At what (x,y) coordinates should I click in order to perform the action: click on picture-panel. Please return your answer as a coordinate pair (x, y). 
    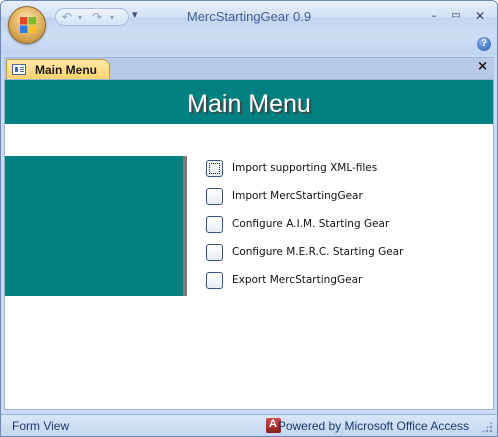
    Looking at the image, I should click on (94, 226).